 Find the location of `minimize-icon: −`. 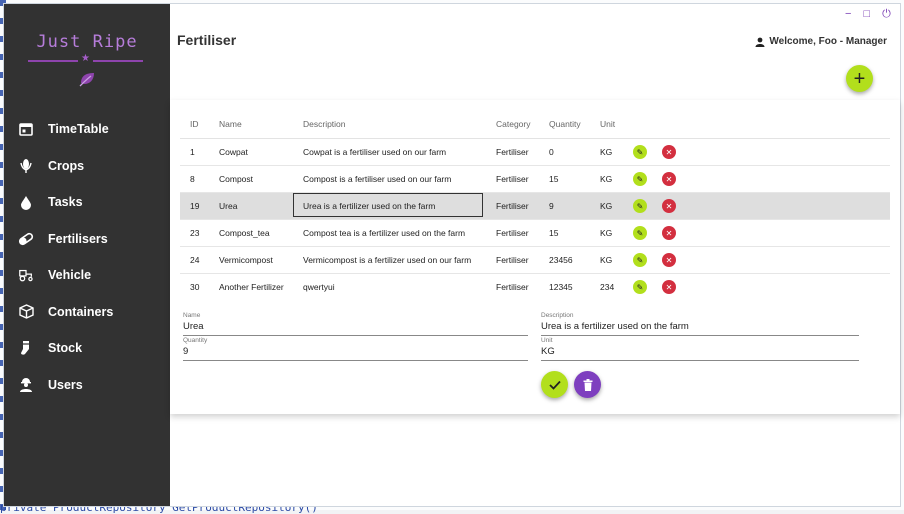

minimize-icon: − is located at coordinates (848, 14).